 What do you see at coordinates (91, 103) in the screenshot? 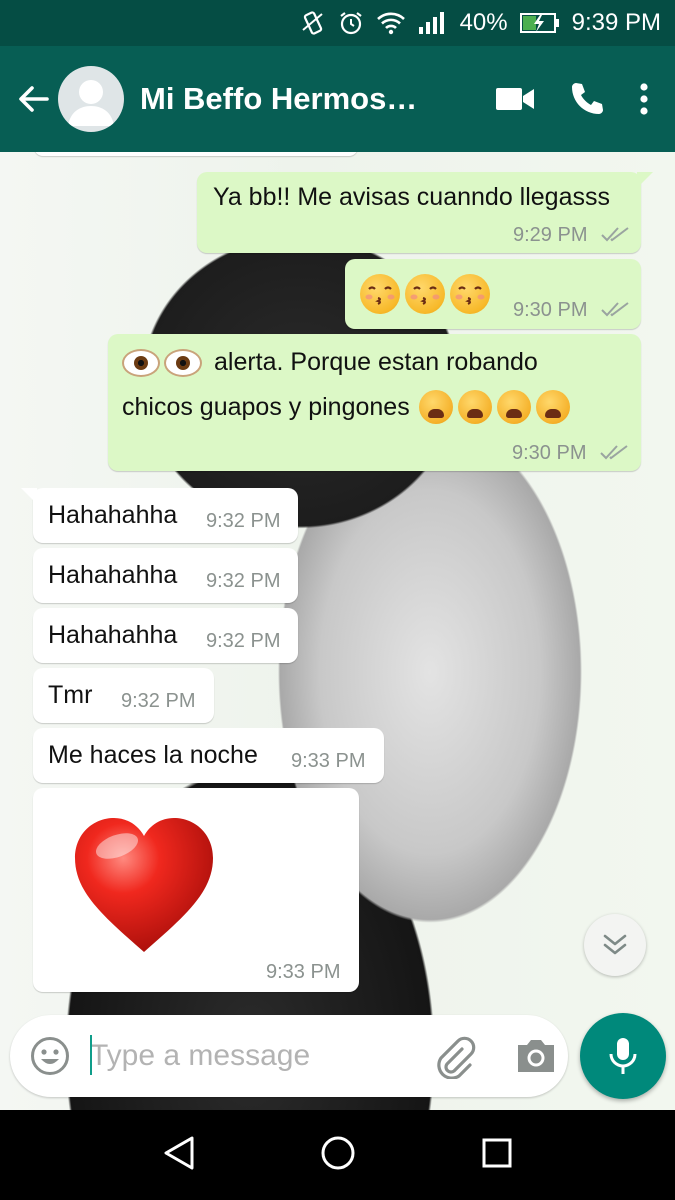
I see `default-avatar-icon` at bounding box center [91, 103].